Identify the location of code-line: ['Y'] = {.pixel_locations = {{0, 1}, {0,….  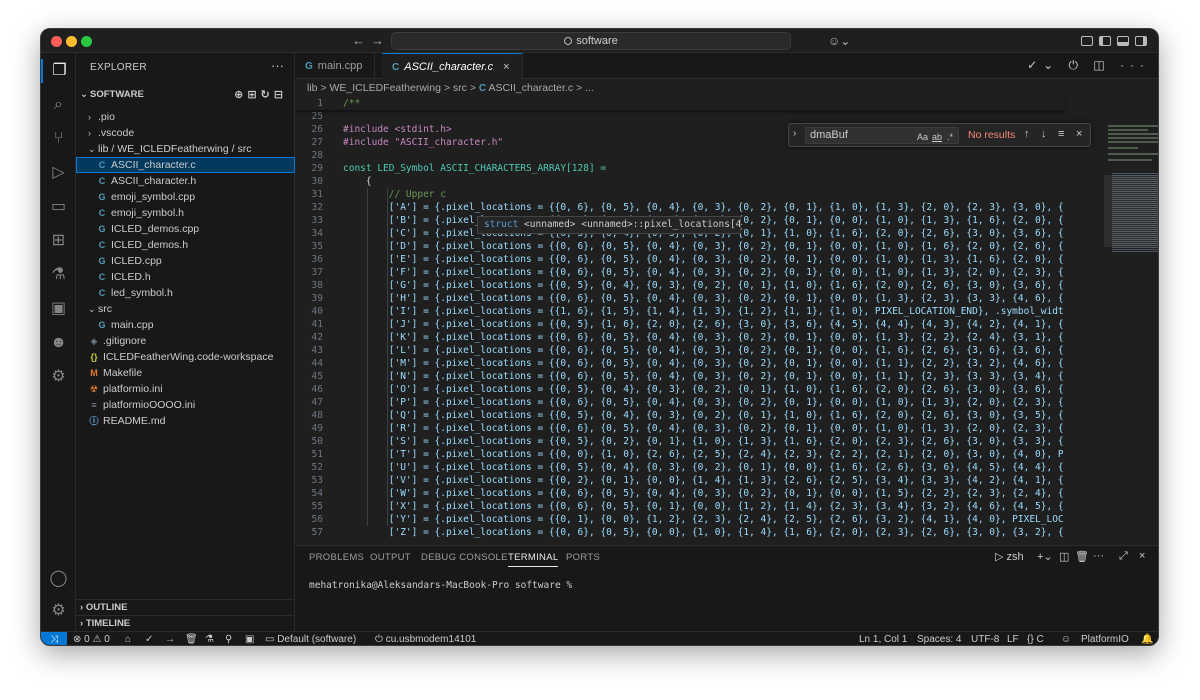
(703, 519).